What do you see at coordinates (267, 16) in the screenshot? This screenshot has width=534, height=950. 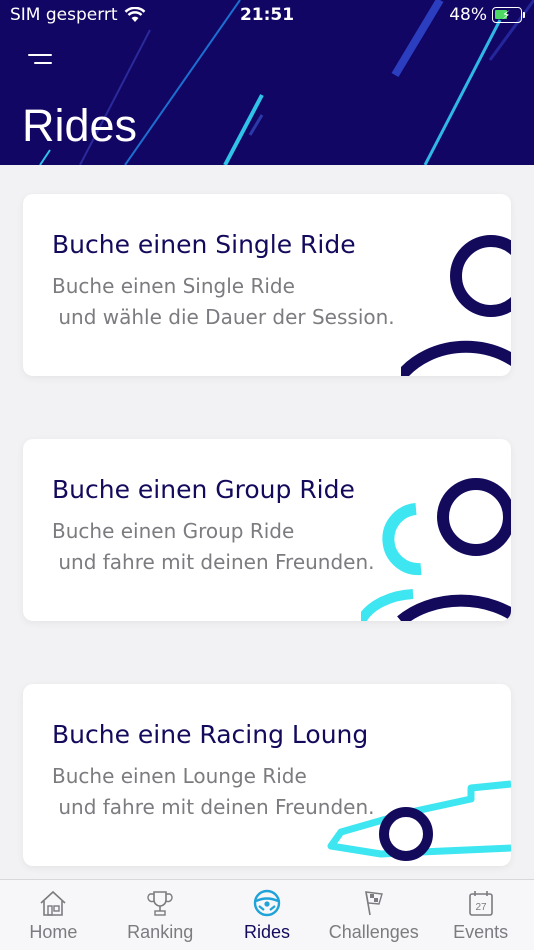 I see `status-bar: SIM gesperrt 21:51 48% ⚡` at bounding box center [267, 16].